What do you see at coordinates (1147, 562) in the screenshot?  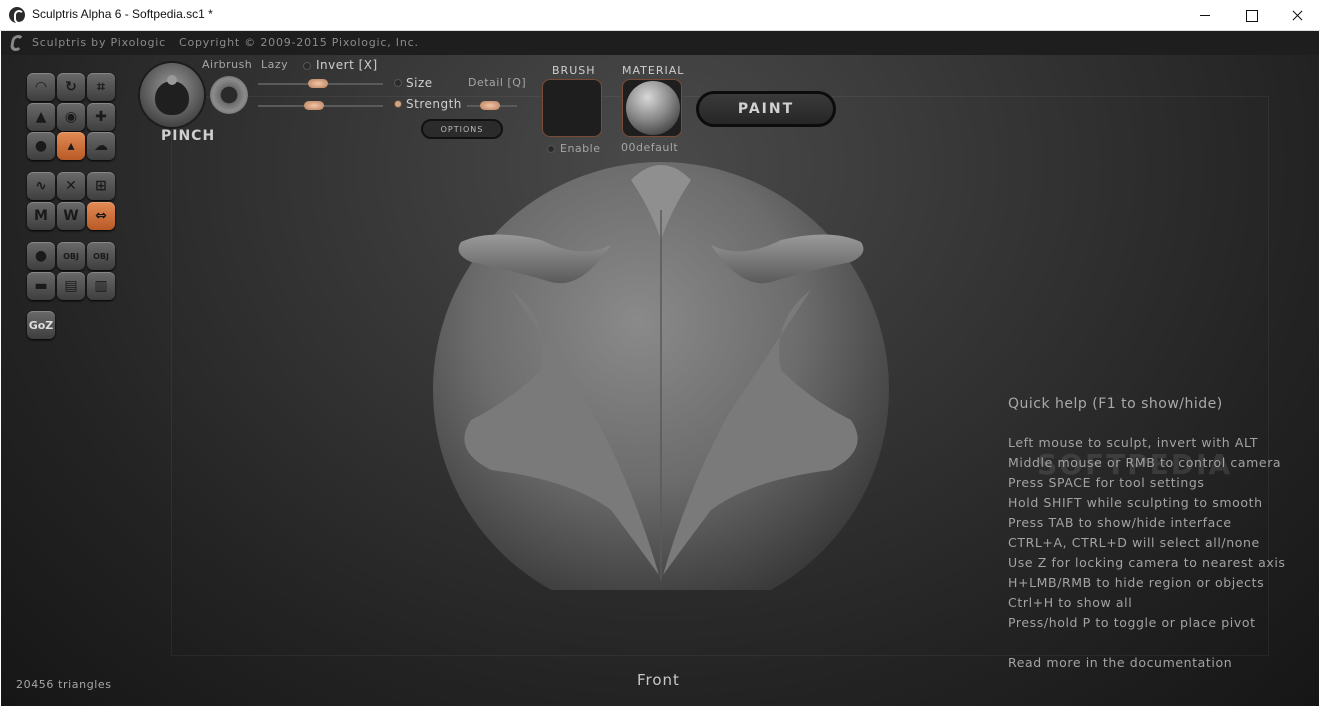 I see `quick-help-line: Use Z for locking camera to nearest axis` at bounding box center [1147, 562].